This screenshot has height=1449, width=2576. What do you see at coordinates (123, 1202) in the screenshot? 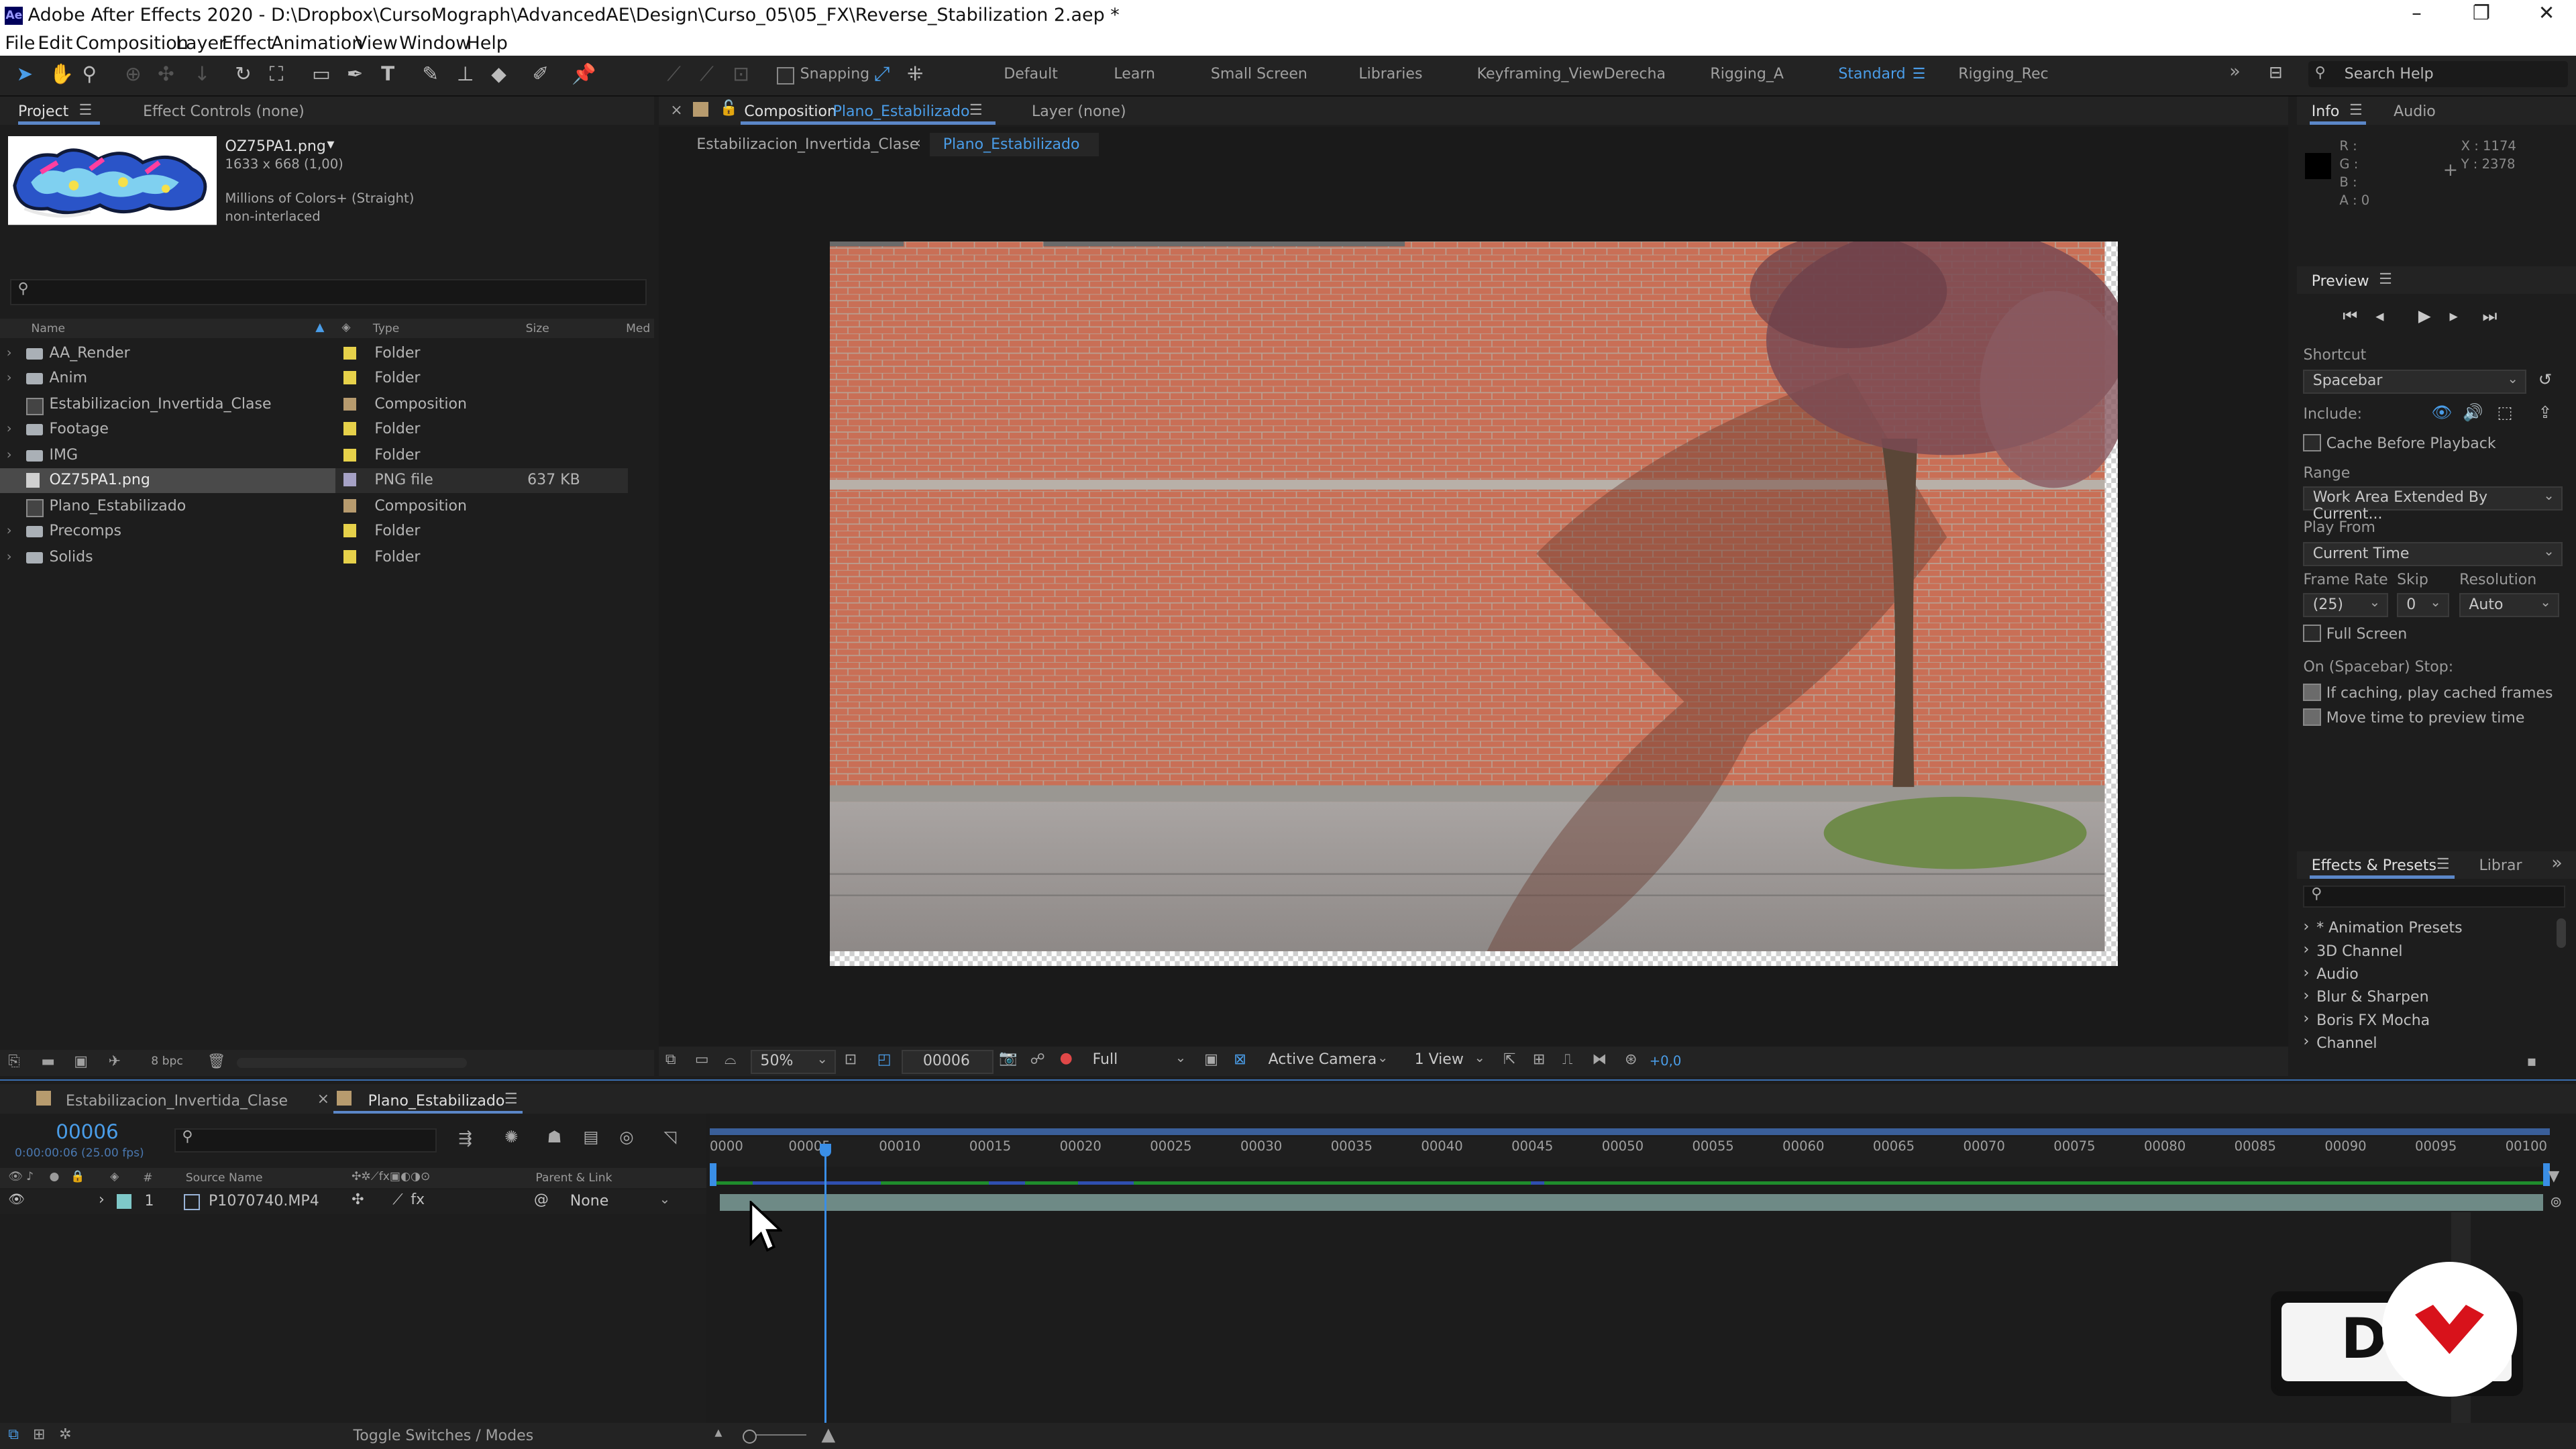
I see `layer-label-swatch` at bounding box center [123, 1202].